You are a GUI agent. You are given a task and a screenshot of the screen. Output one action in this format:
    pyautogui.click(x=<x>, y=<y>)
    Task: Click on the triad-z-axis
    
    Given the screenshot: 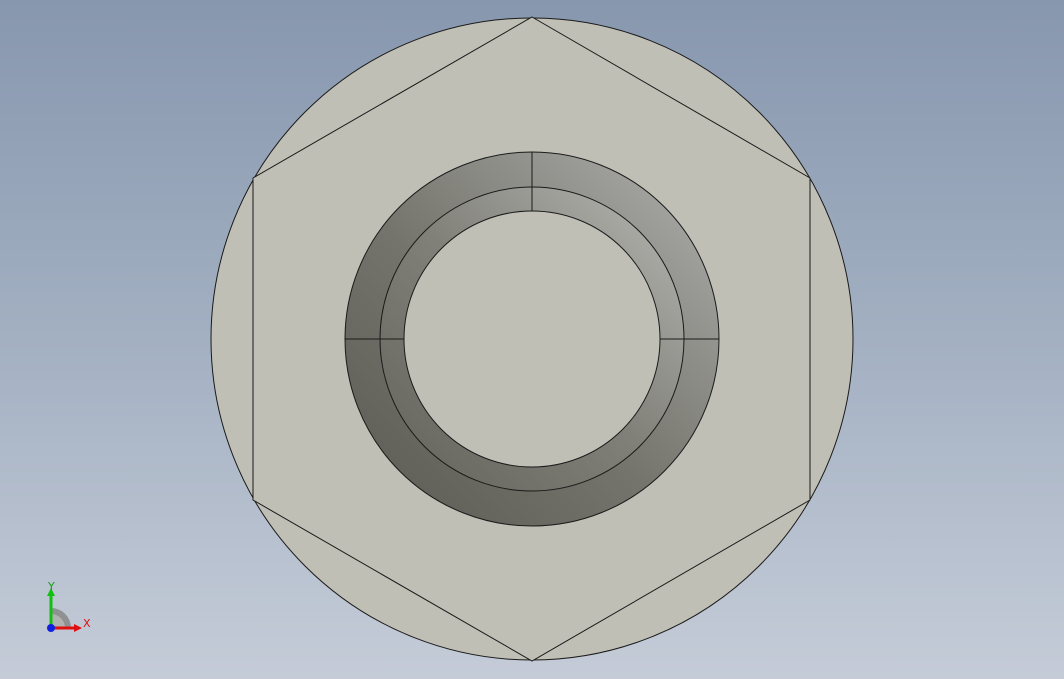 What is the action you would take?
    pyautogui.click(x=51, y=628)
    